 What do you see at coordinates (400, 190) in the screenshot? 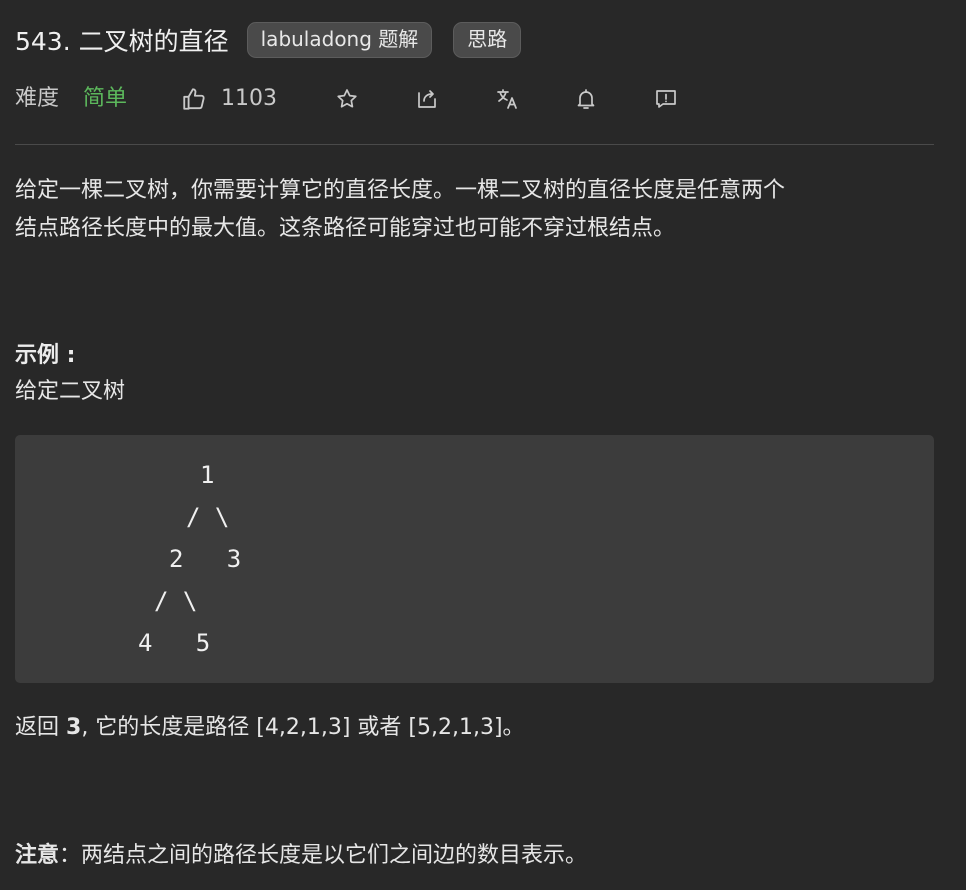
I see `description-line: 给定一棵二叉树，你需要计算它的直径长度。一棵二叉树的直径长度是任意两个` at bounding box center [400, 190].